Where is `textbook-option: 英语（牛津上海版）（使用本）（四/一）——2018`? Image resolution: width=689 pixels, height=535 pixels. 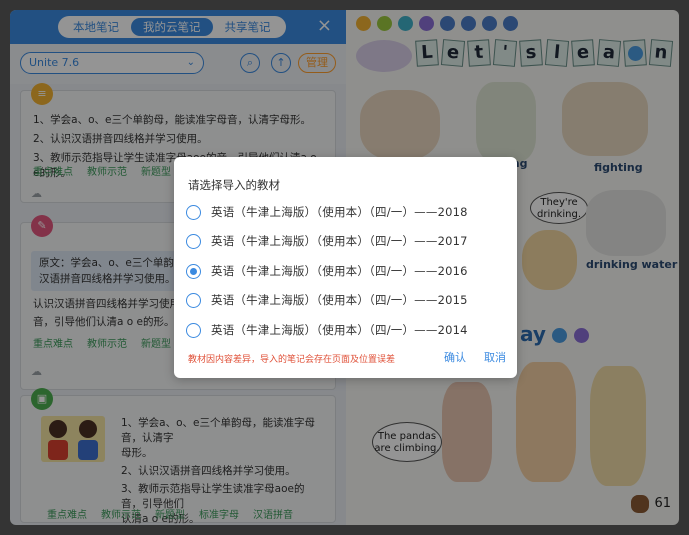 textbook-option: 英语（牛津上海版）（使用本）（四/一）——2018 is located at coordinates (327, 212).